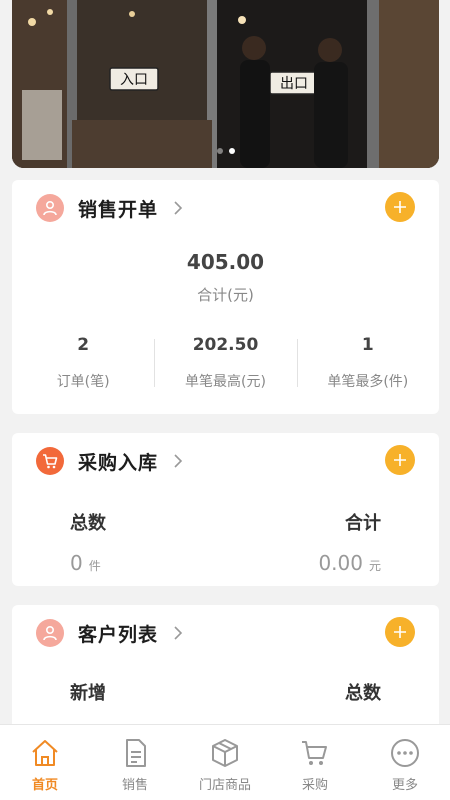  I want to click on tab-label: 更多, so click(404, 785).